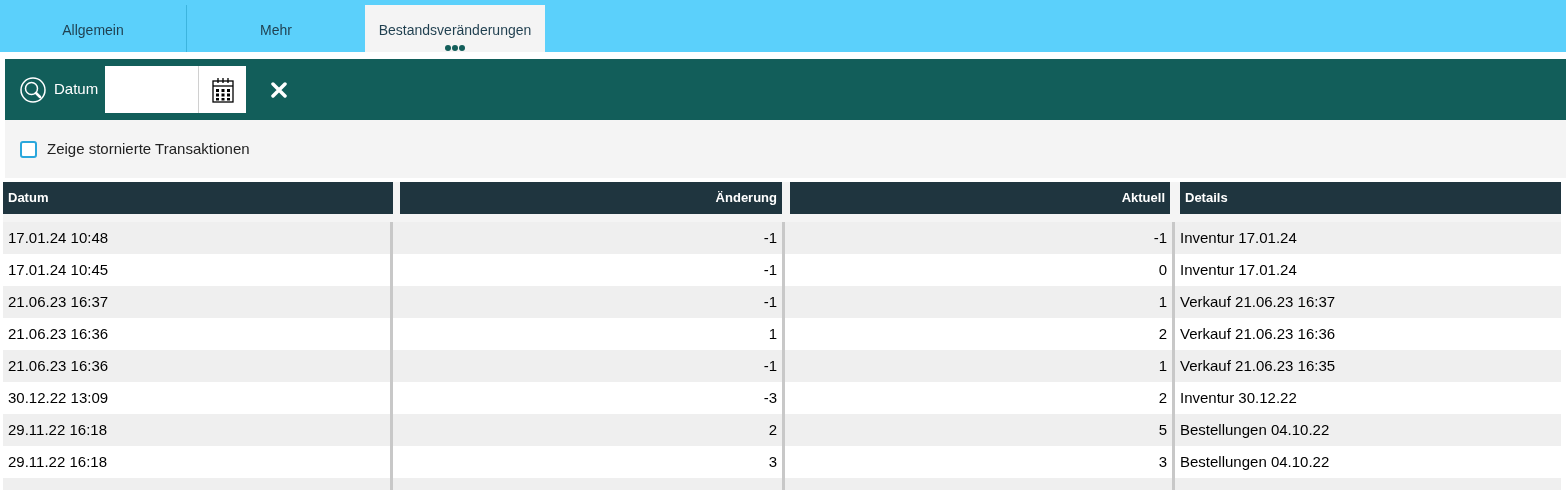 The width and height of the screenshot is (1566, 490). I want to click on table-cell-text: Inventur 30.12.22, so click(1238, 397).